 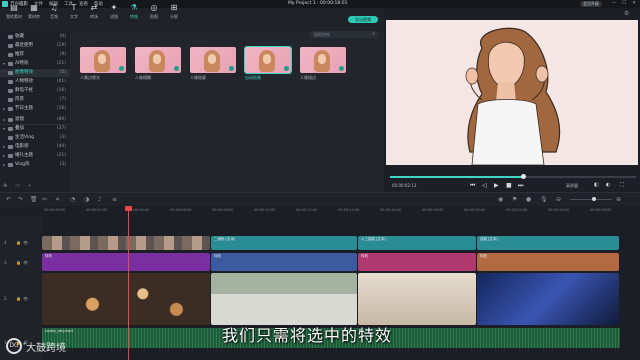 What do you see at coordinates (496, 185) in the screenshot?
I see `play-icon: ▶` at bounding box center [496, 185].